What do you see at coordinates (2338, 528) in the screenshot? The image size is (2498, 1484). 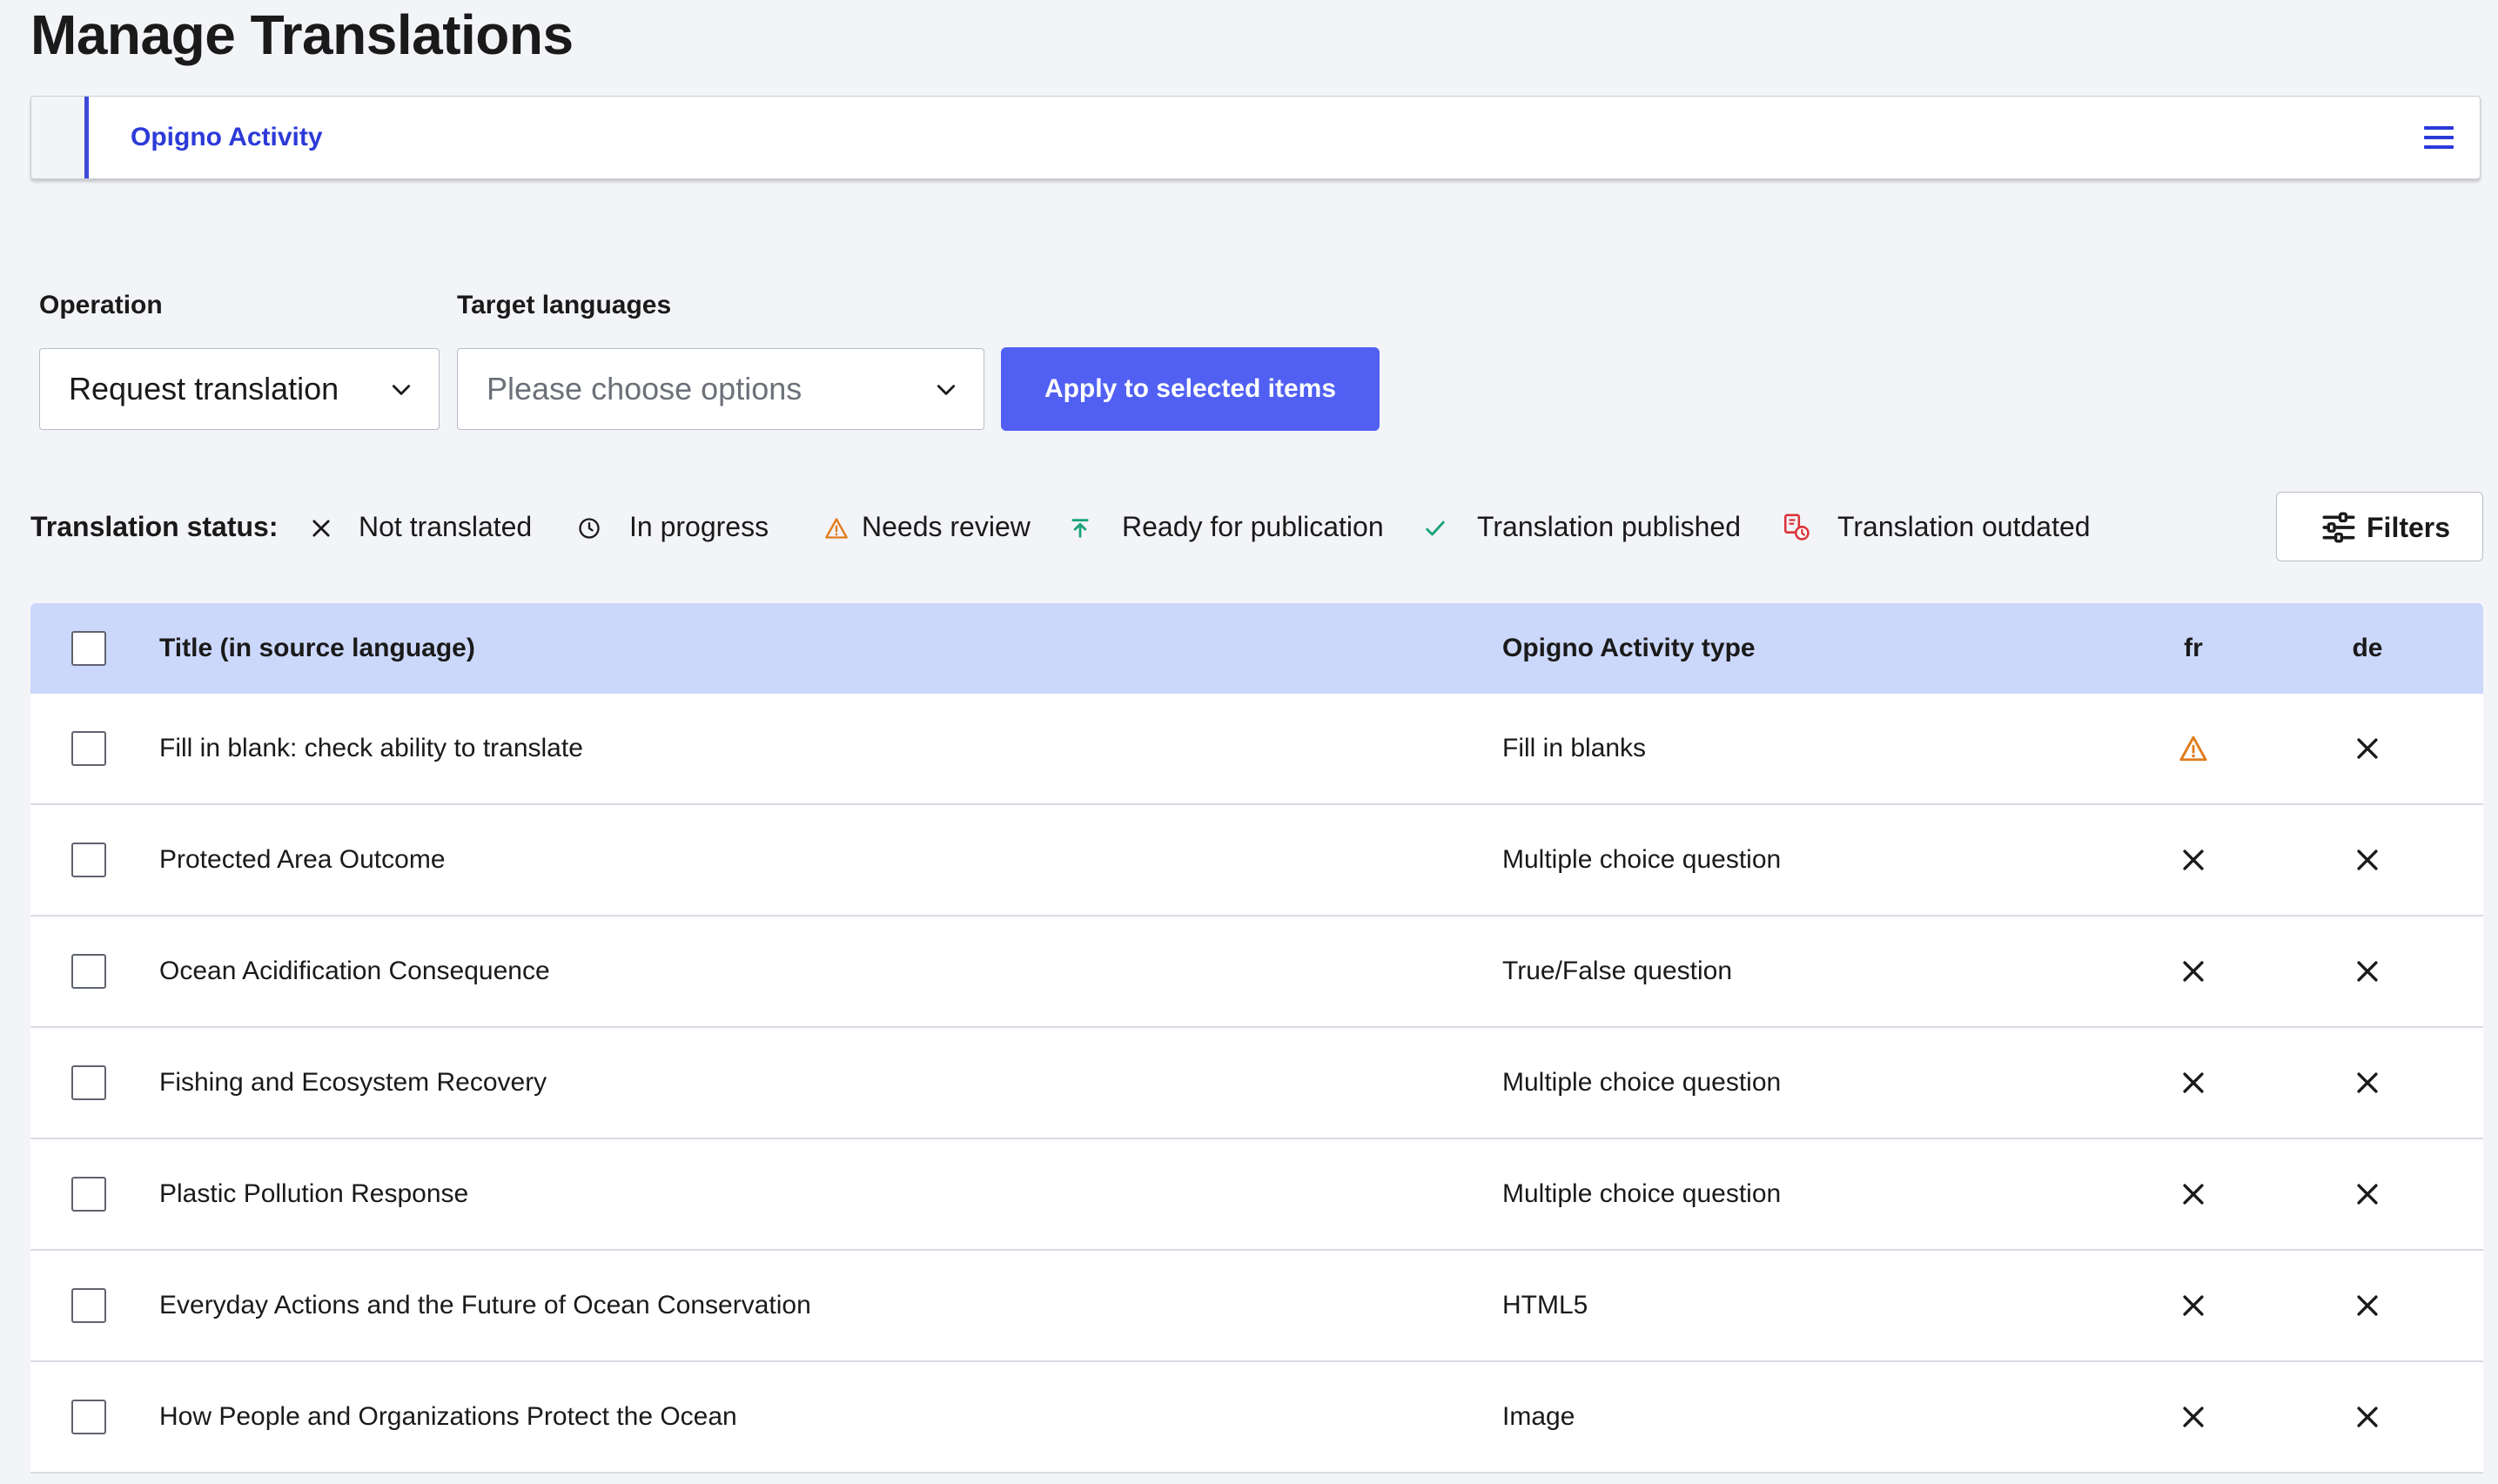 I see `sliders-icon` at bounding box center [2338, 528].